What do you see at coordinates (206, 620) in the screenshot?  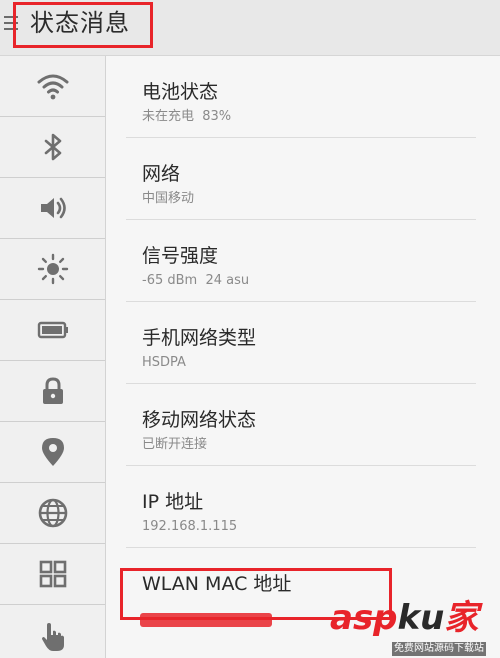 I see `redacted-mac-value` at bounding box center [206, 620].